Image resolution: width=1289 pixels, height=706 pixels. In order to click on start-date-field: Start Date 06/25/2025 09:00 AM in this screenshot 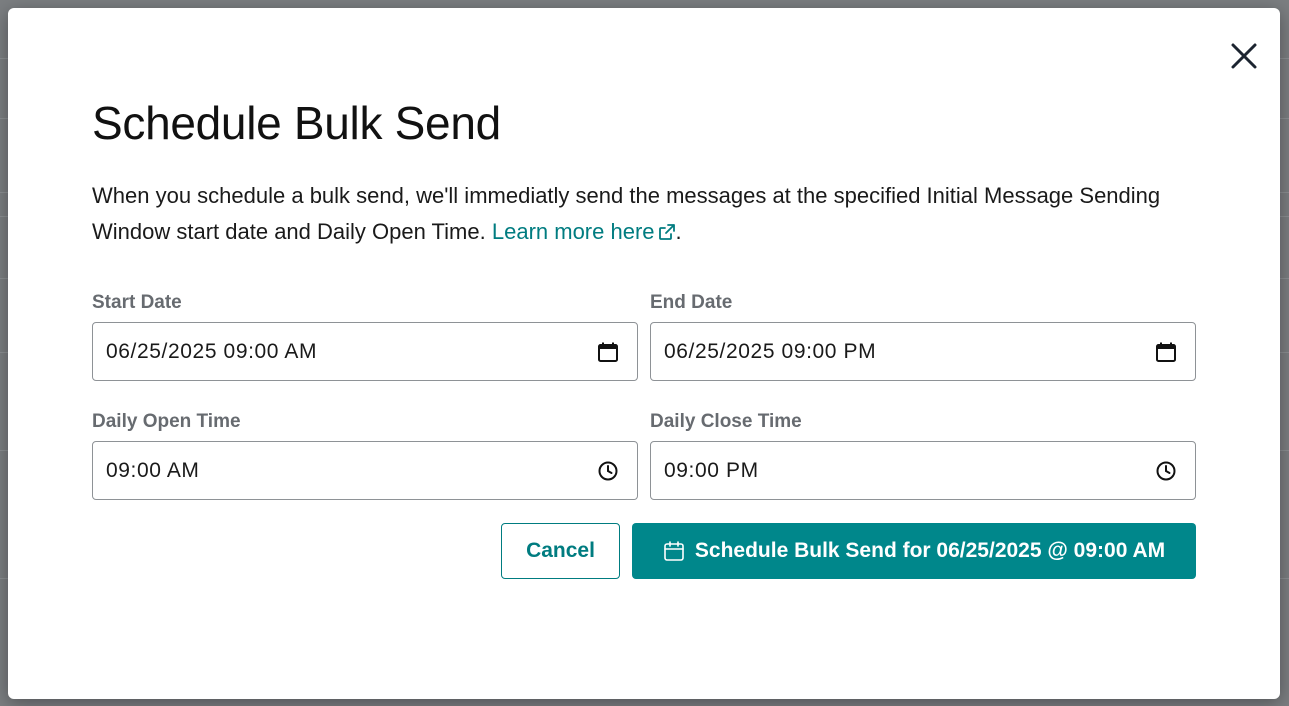, I will do `click(365, 336)`.